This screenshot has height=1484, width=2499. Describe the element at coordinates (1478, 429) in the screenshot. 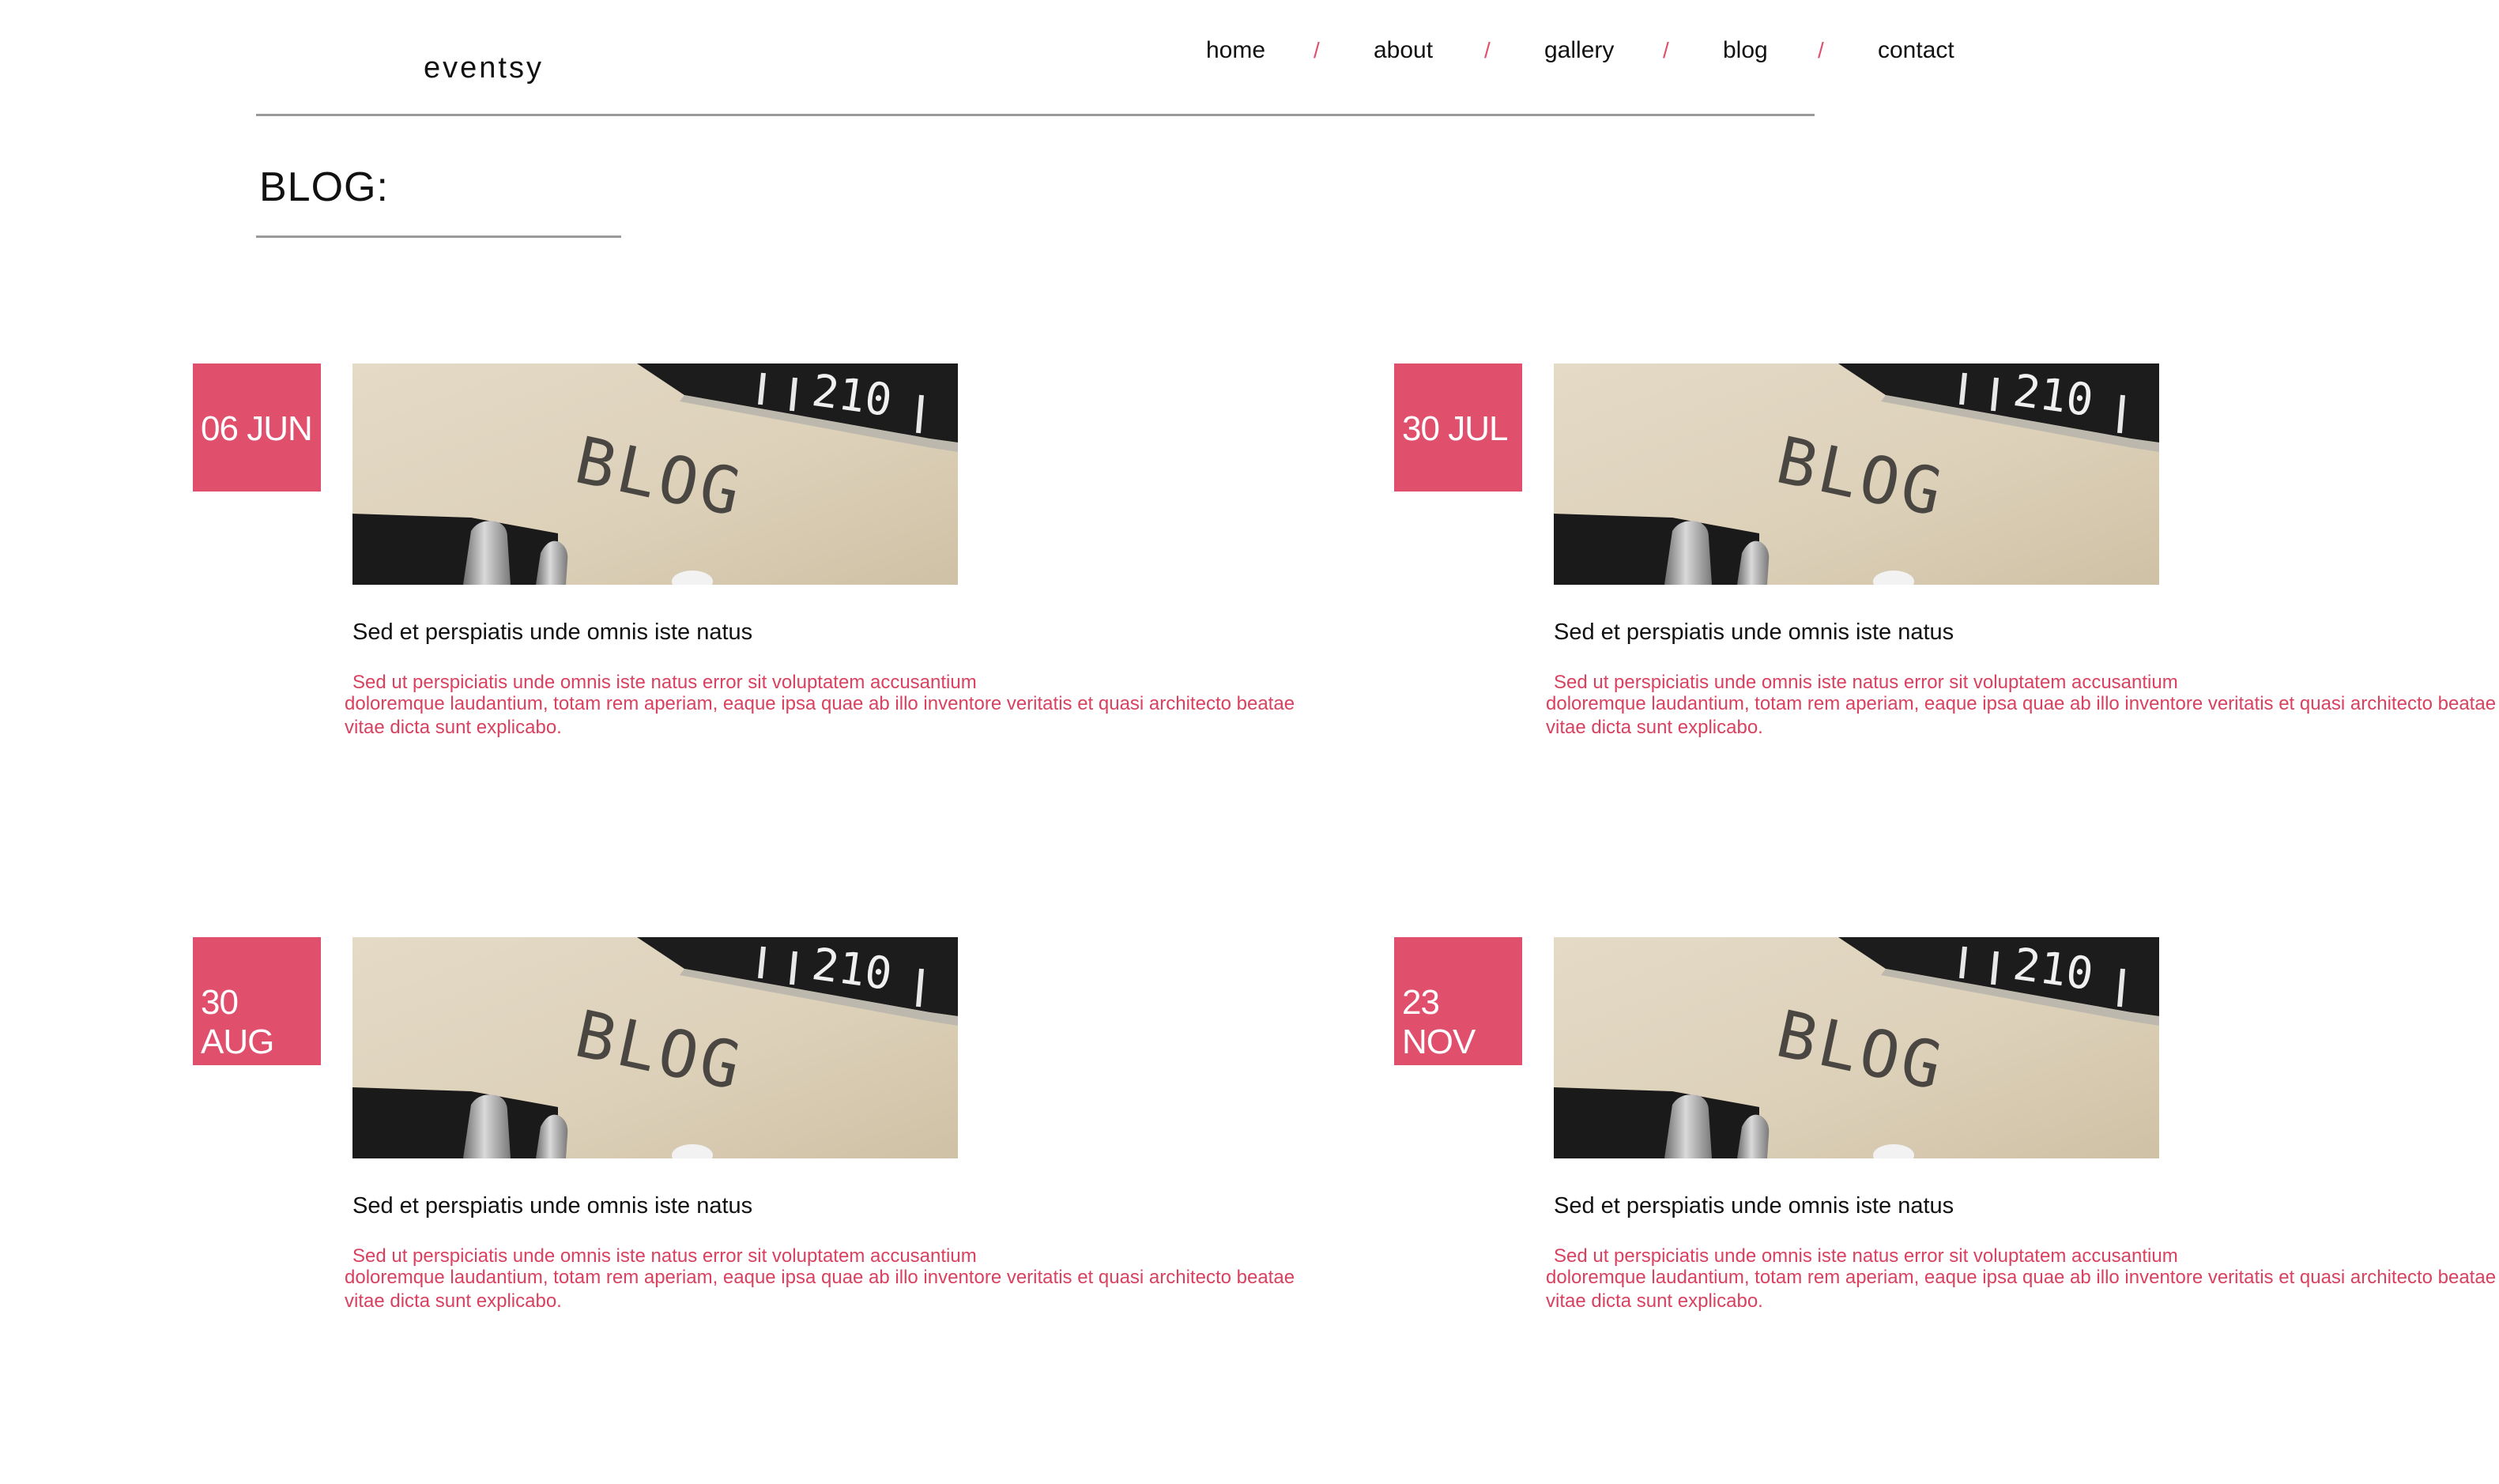

I see `post-date-month: JUL` at that location.